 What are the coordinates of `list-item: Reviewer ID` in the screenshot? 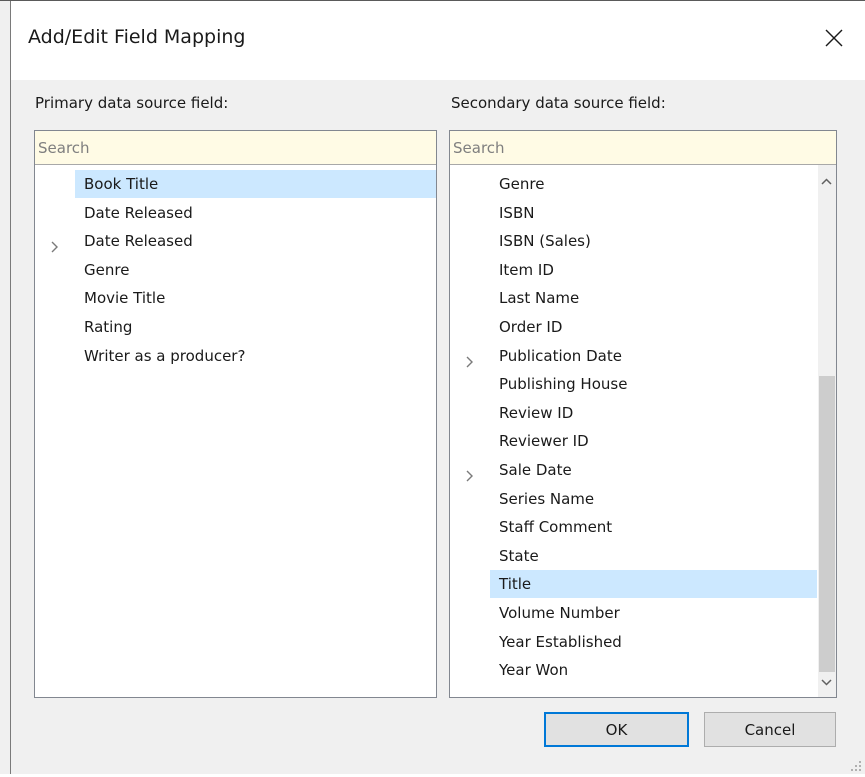 It's located at (633, 441).